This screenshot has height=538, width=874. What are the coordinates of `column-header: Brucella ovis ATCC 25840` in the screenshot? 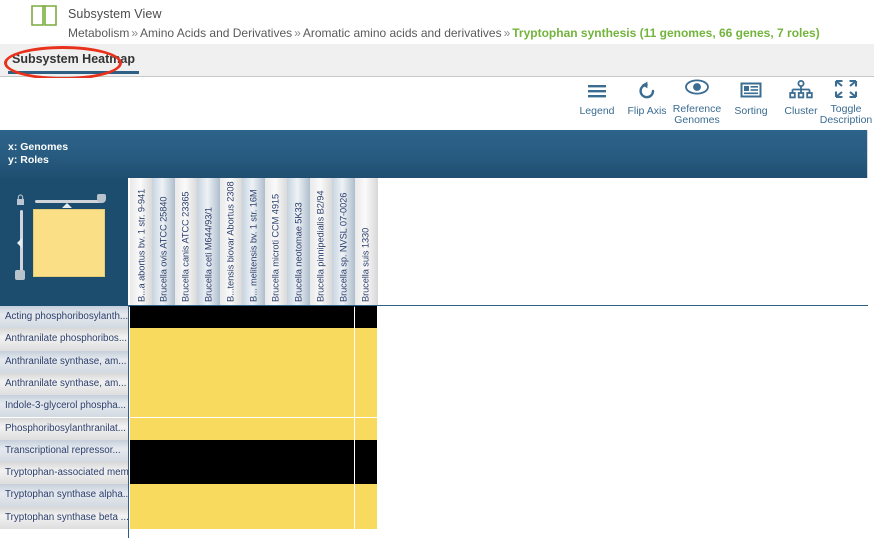 It's located at (164, 242).